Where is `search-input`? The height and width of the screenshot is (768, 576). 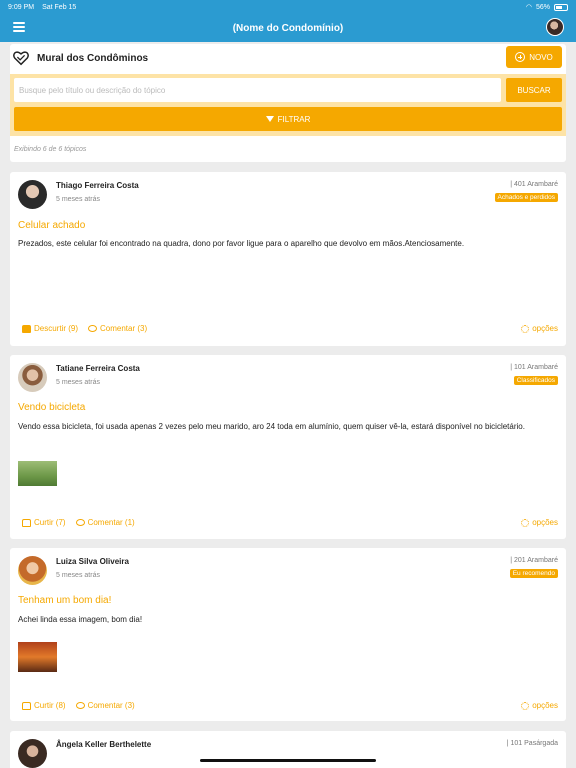
search-input is located at coordinates (257, 90).